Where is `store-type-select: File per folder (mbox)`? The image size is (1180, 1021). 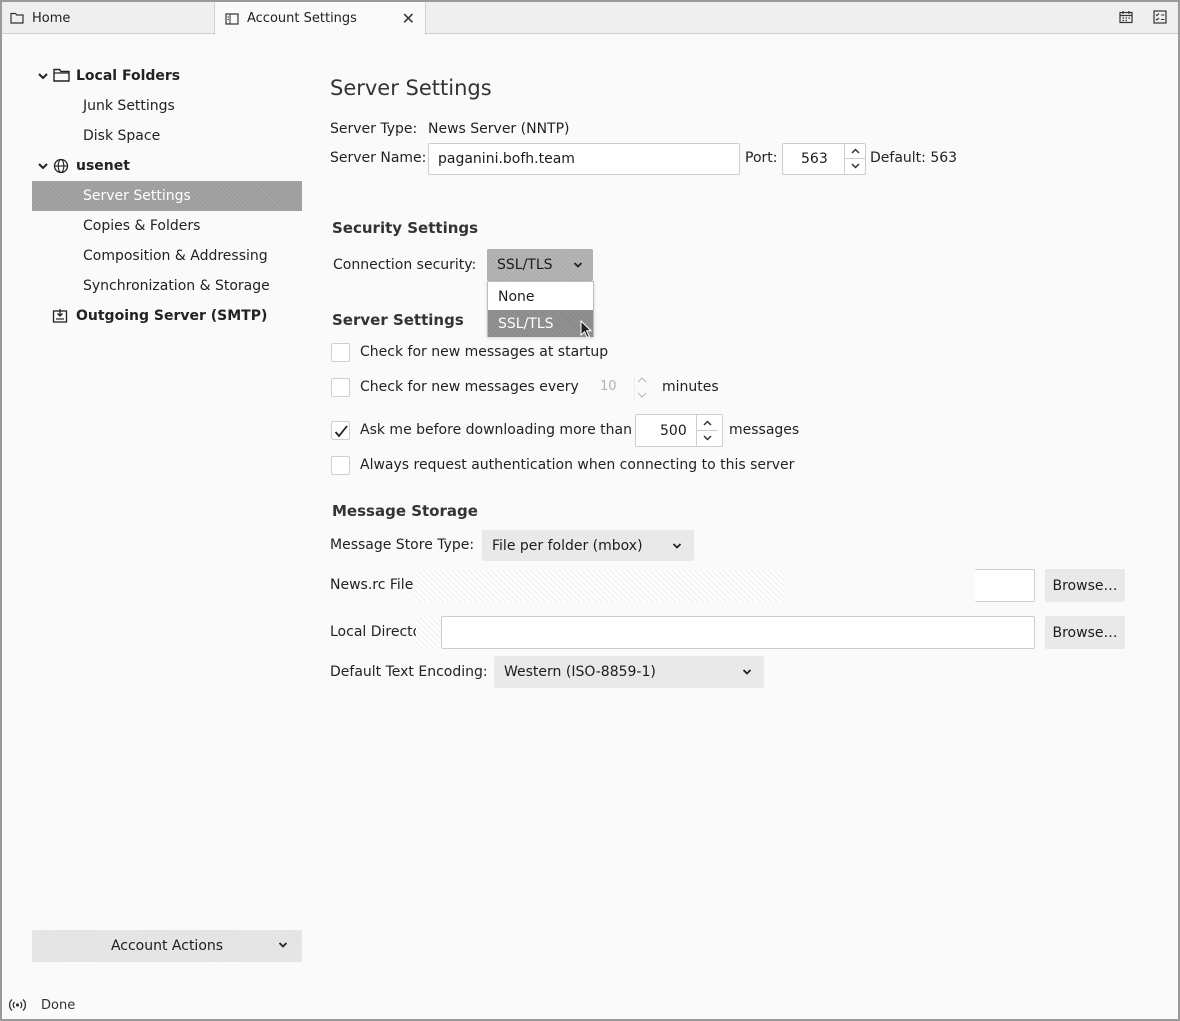
store-type-select: File per folder (mbox) is located at coordinates (588, 545).